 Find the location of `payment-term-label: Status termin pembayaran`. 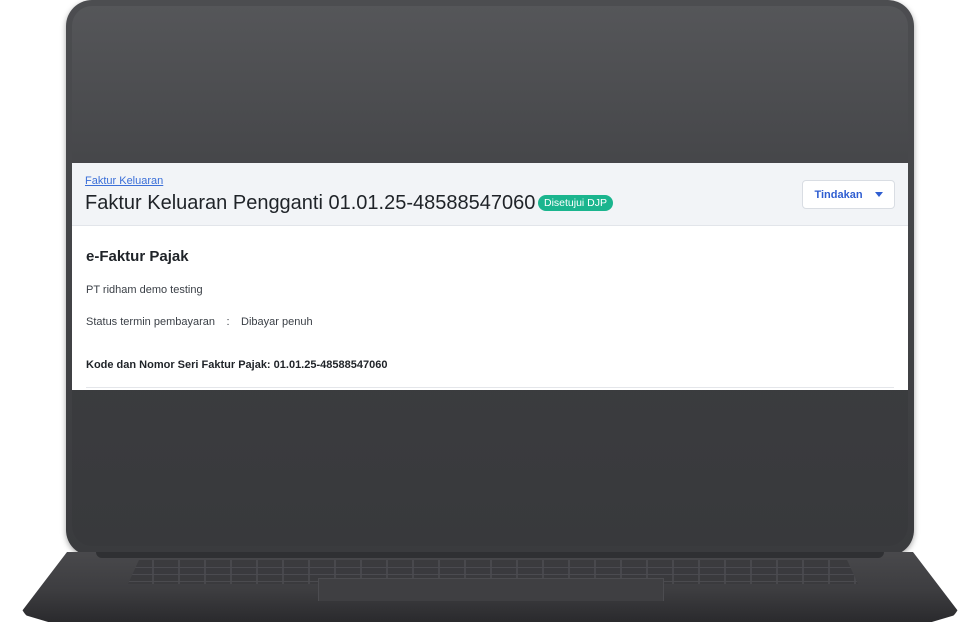

payment-term-label: Status termin pembayaran is located at coordinates (151, 322).